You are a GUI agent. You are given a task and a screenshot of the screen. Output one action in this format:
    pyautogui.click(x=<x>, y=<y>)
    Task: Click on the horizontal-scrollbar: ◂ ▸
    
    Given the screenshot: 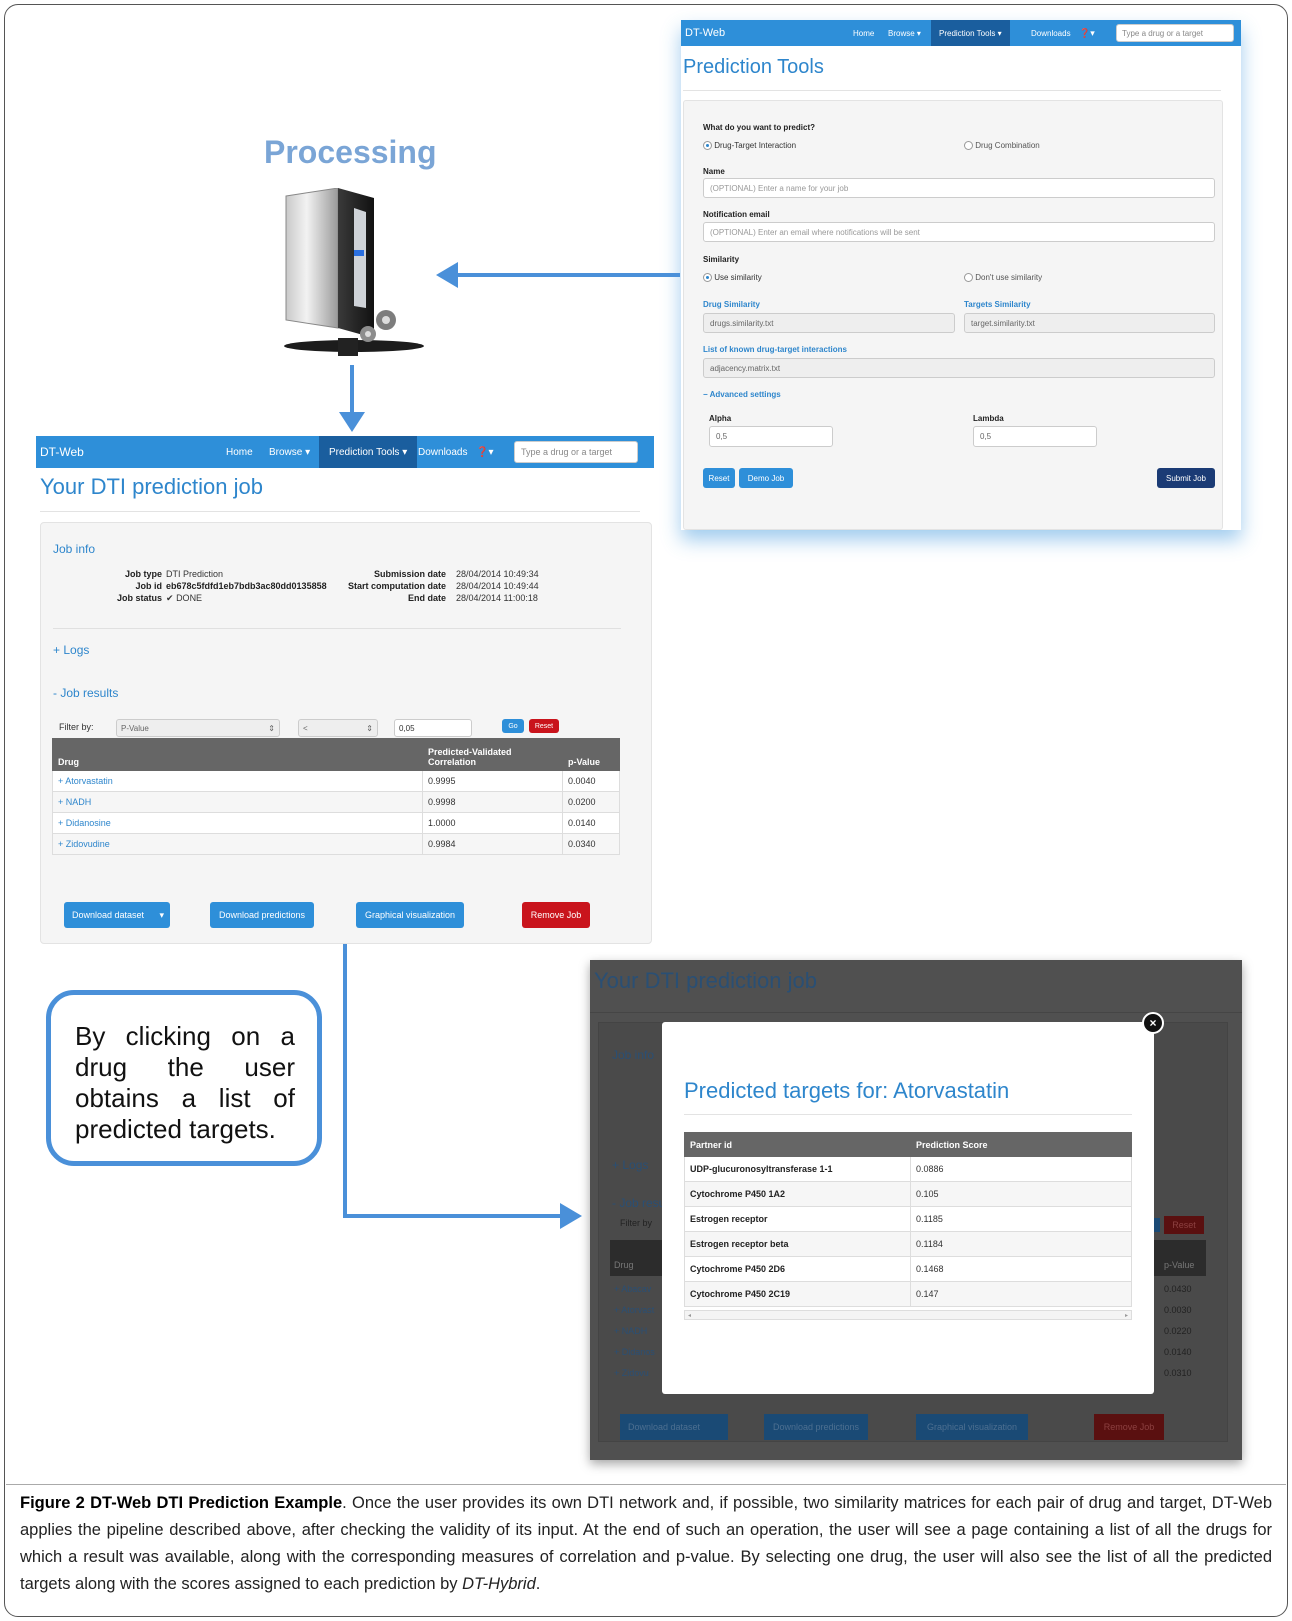 What is the action you would take?
    pyautogui.click(x=908, y=1315)
    